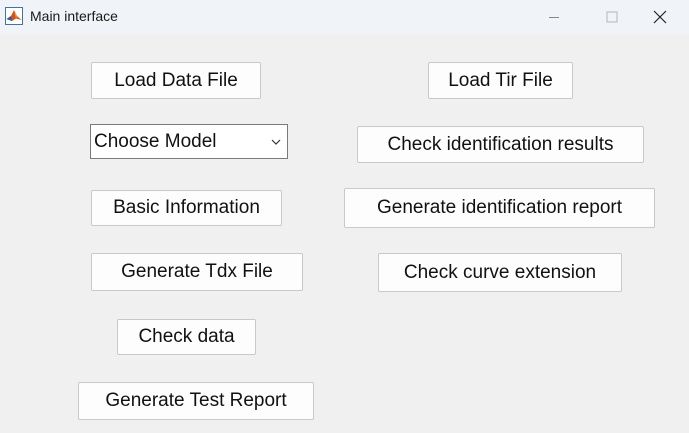  What do you see at coordinates (612, 17) in the screenshot?
I see `maximize-icon` at bounding box center [612, 17].